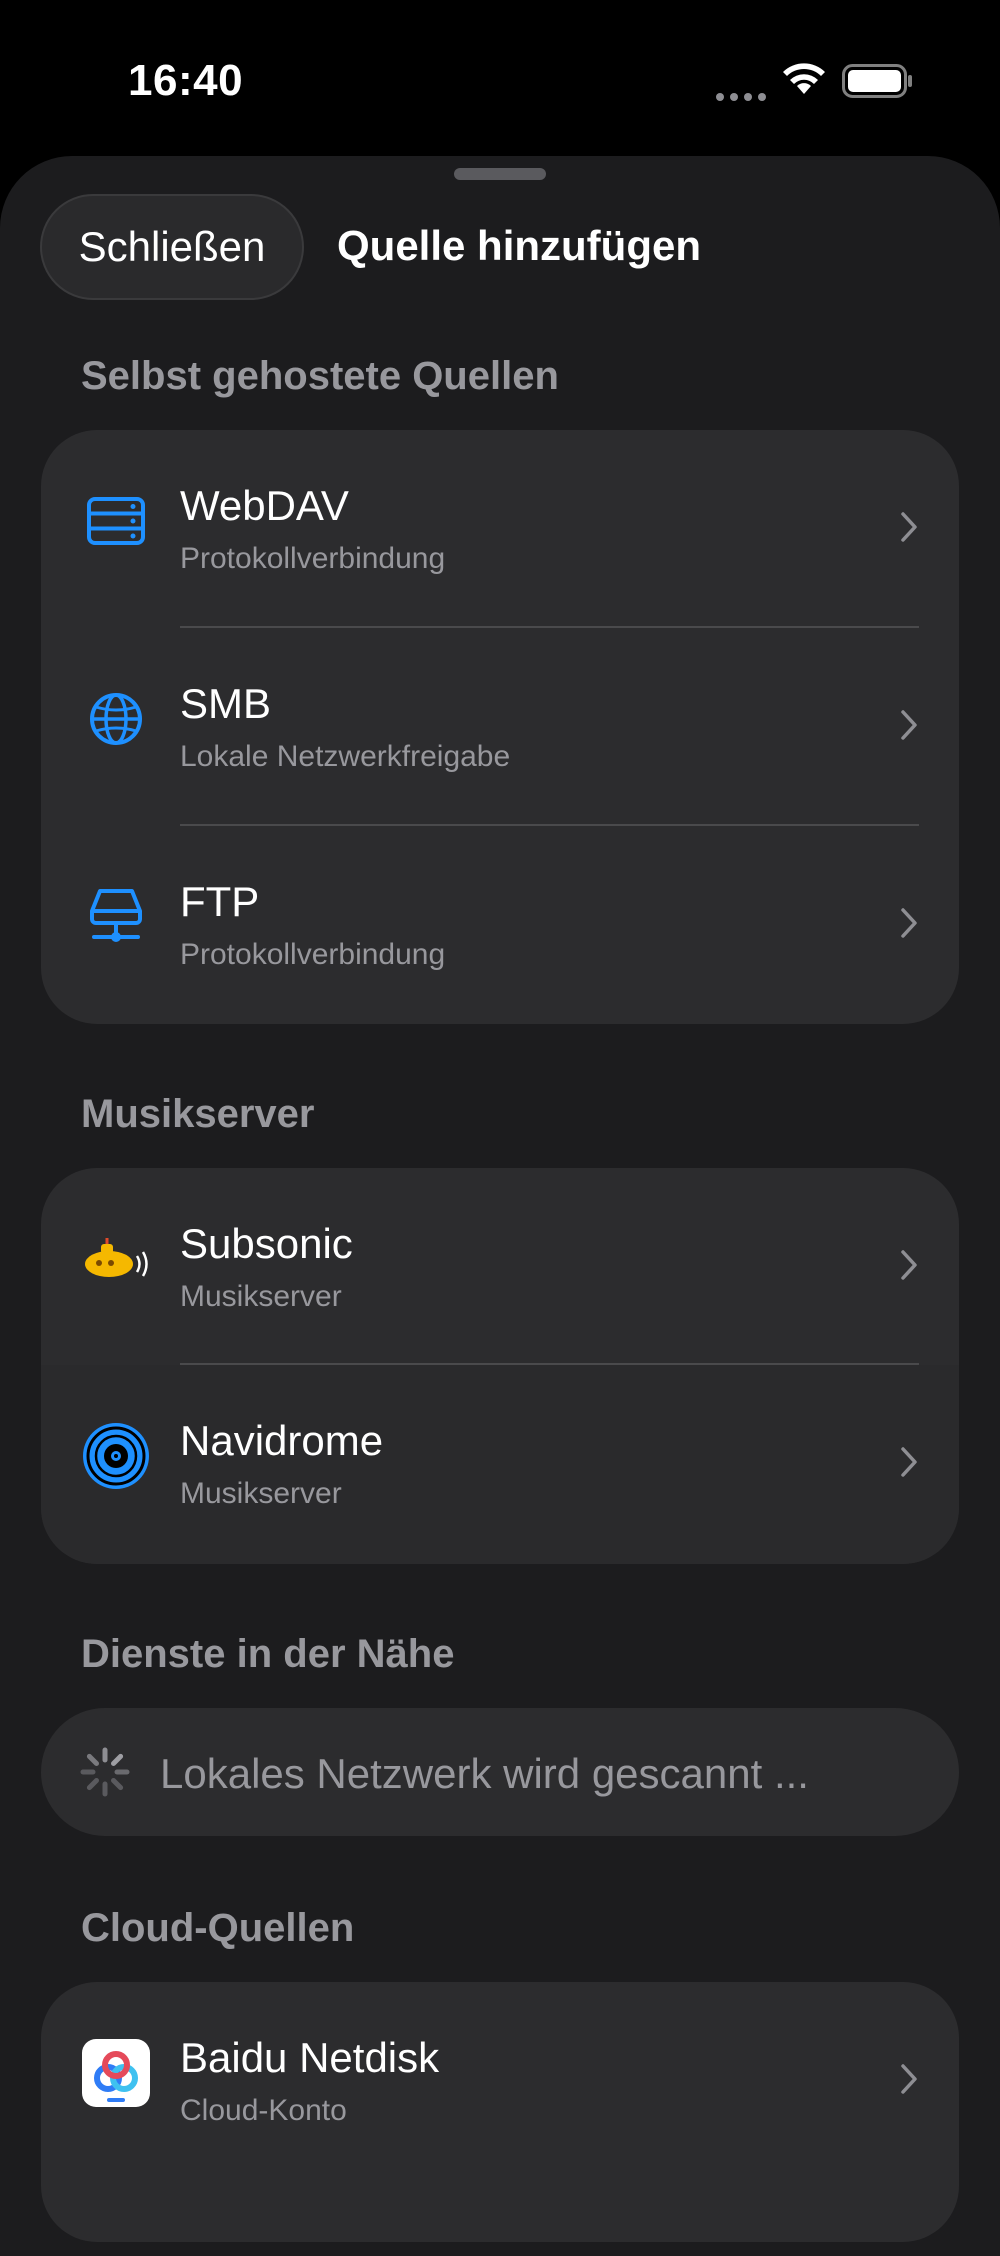 The height and width of the screenshot is (2256, 1000). I want to click on source-subtitle: Cloud-Konto, so click(263, 2110).